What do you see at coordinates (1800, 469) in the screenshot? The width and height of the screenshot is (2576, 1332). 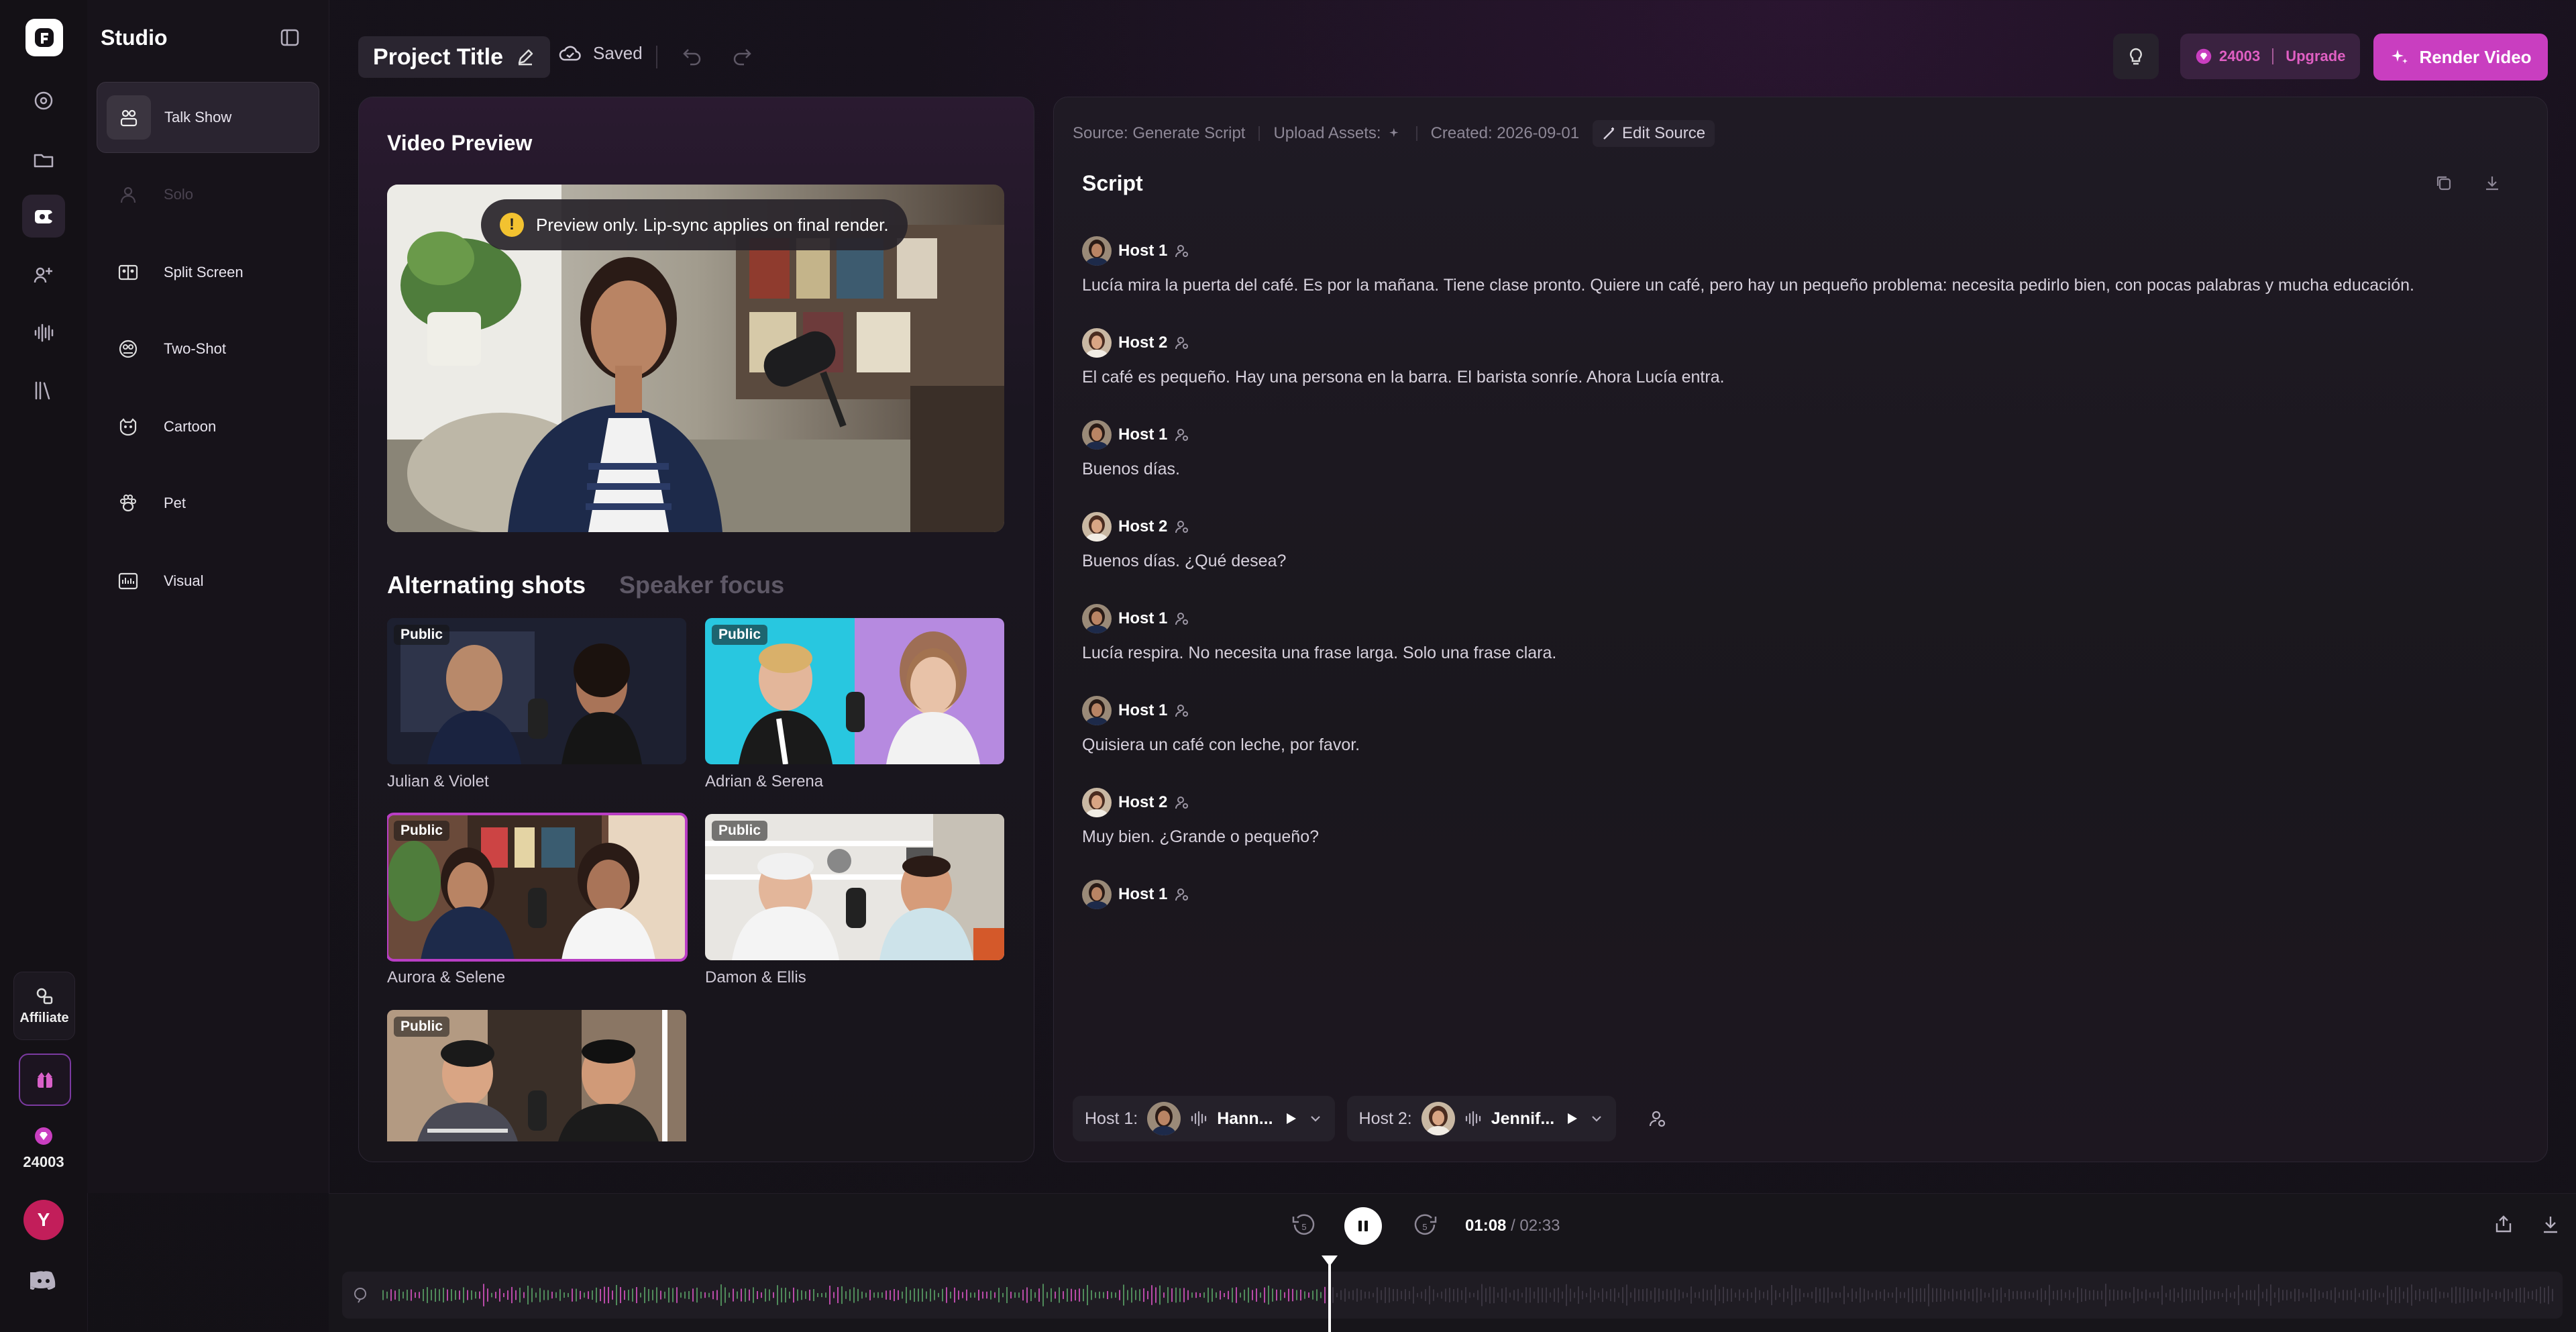 I see `script-text: Buenos días.` at bounding box center [1800, 469].